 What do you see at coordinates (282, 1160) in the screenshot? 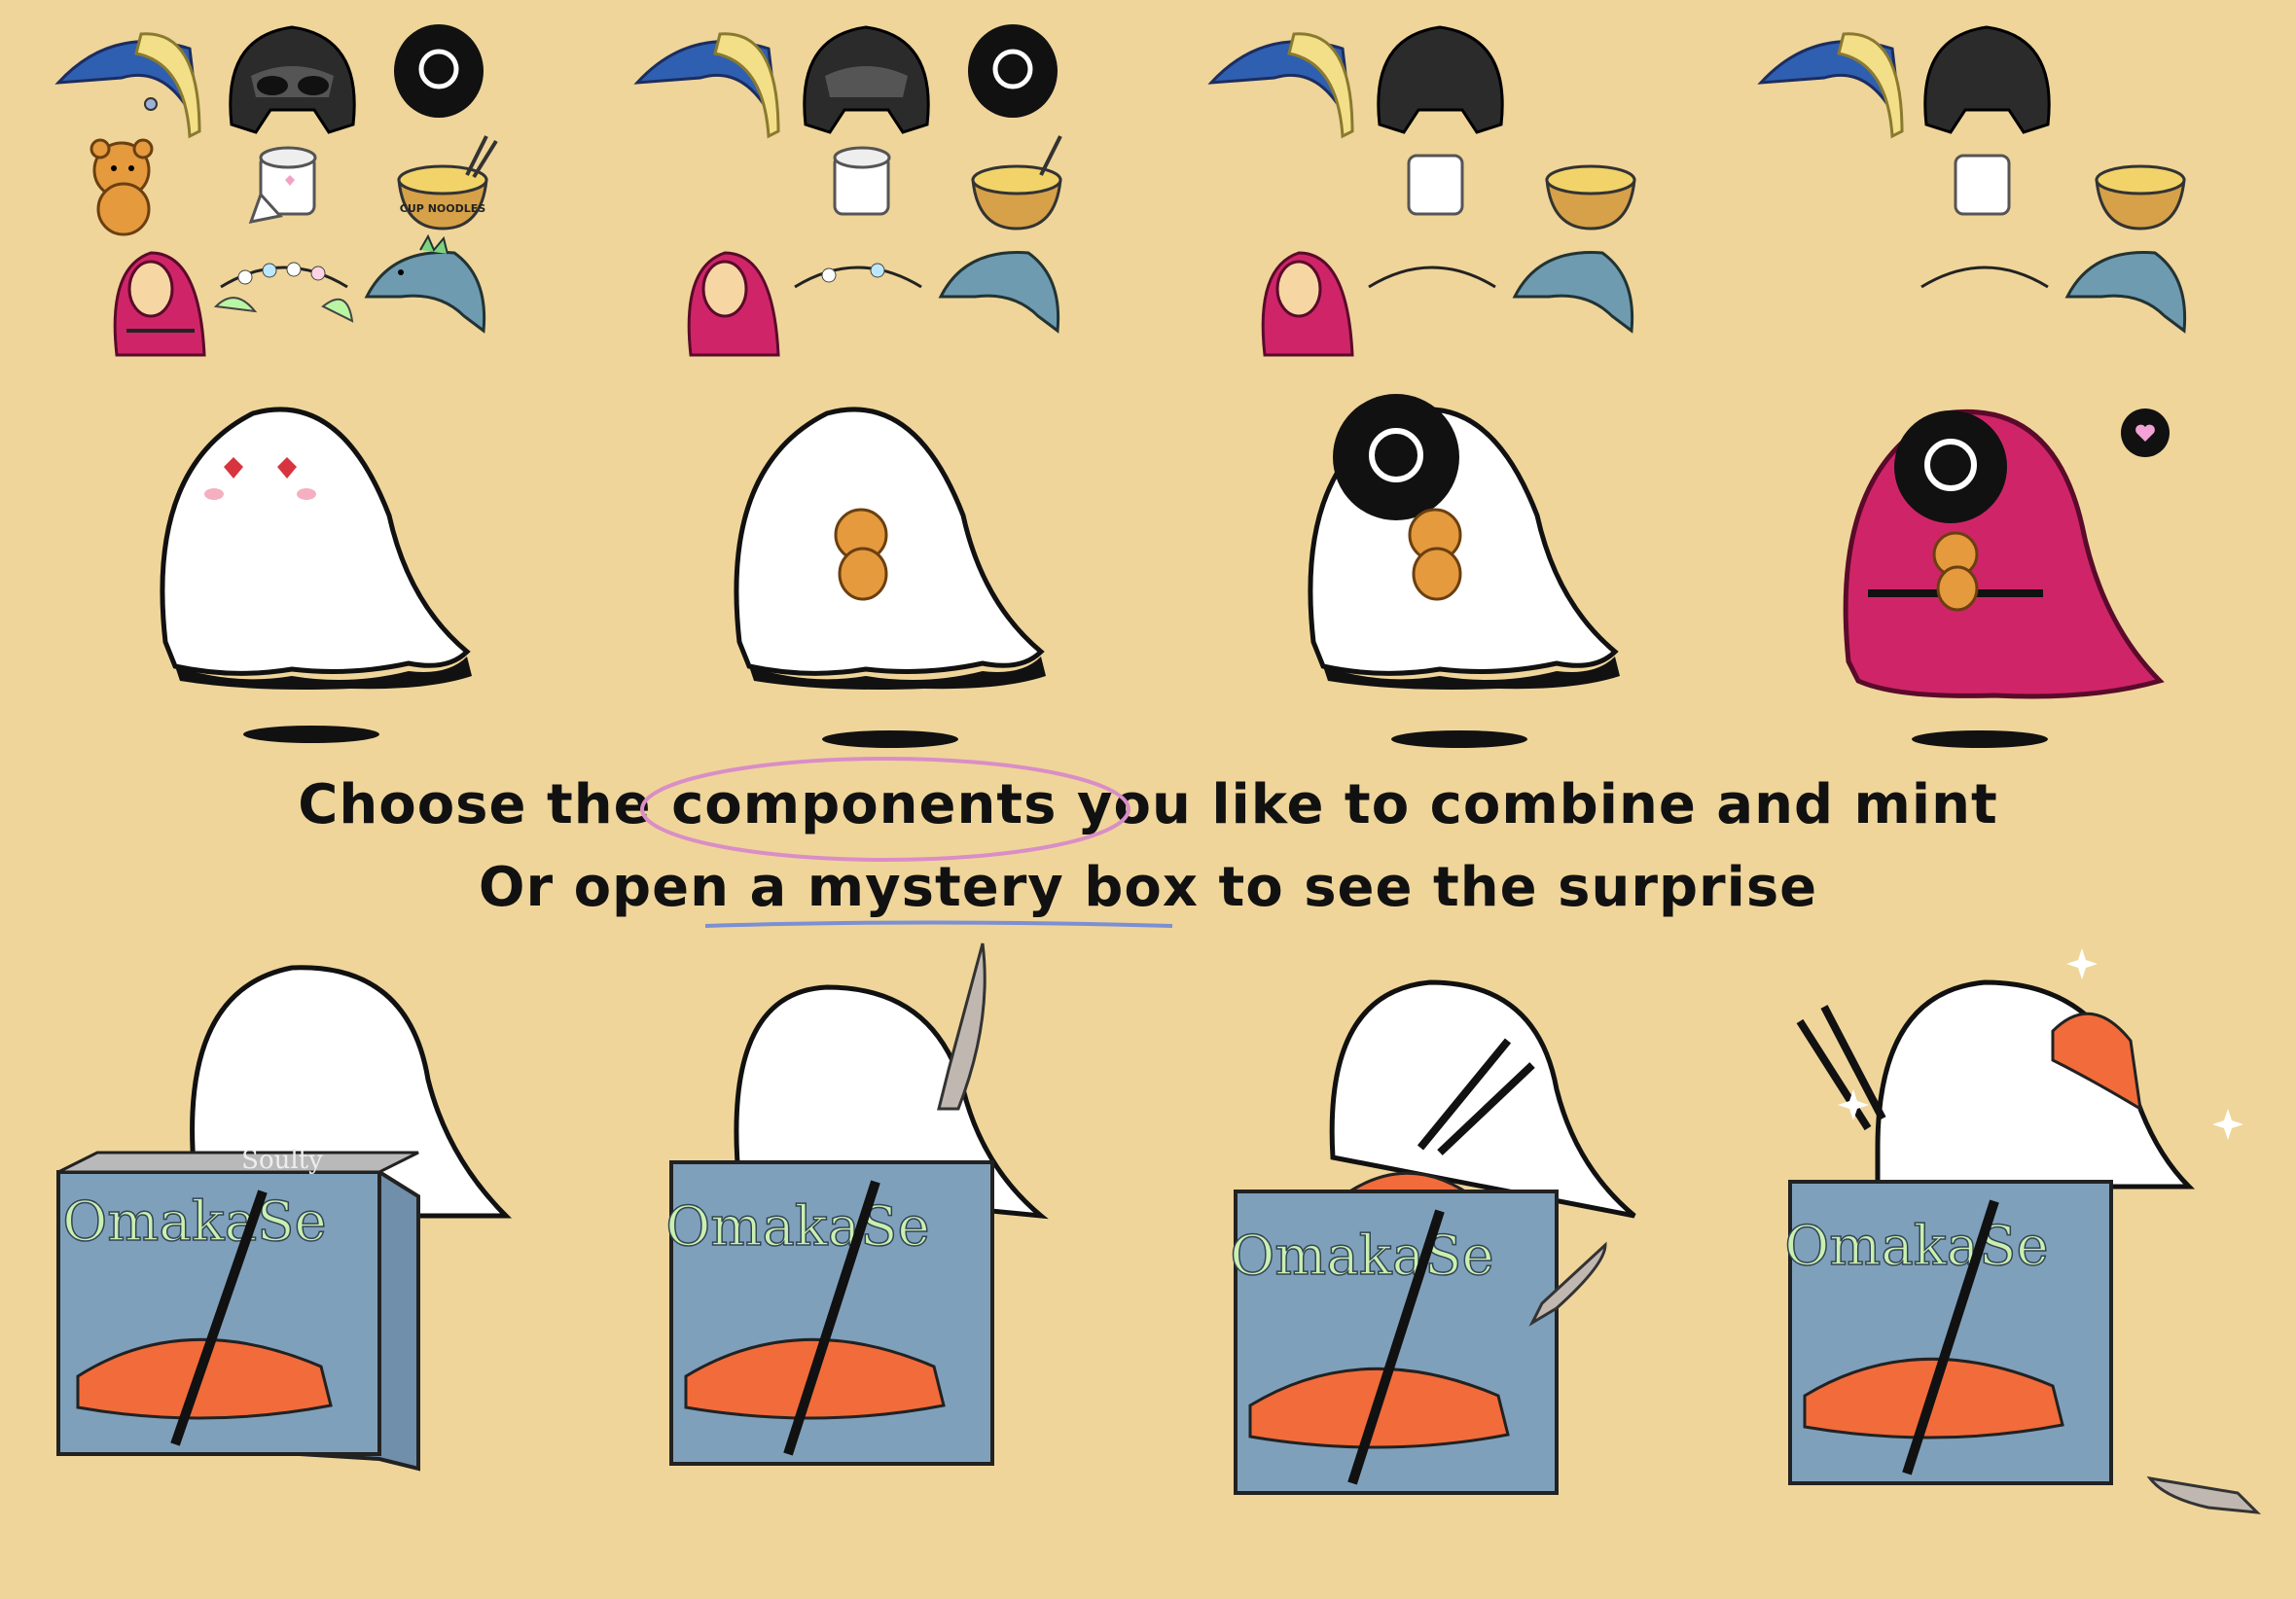
I see `box-lid-text: Soulty` at bounding box center [282, 1160].